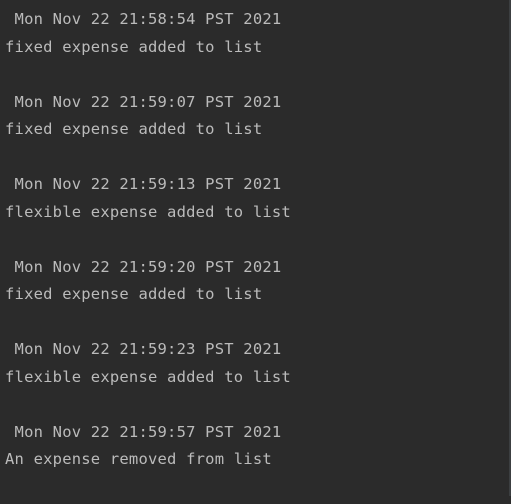 Image resolution: width=511 pixels, height=504 pixels. What do you see at coordinates (143, 101) in the screenshot?
I see `log-timestamp: Mon Nov 22 21:59:07 PST 2021` at bounding box center [143, 101].